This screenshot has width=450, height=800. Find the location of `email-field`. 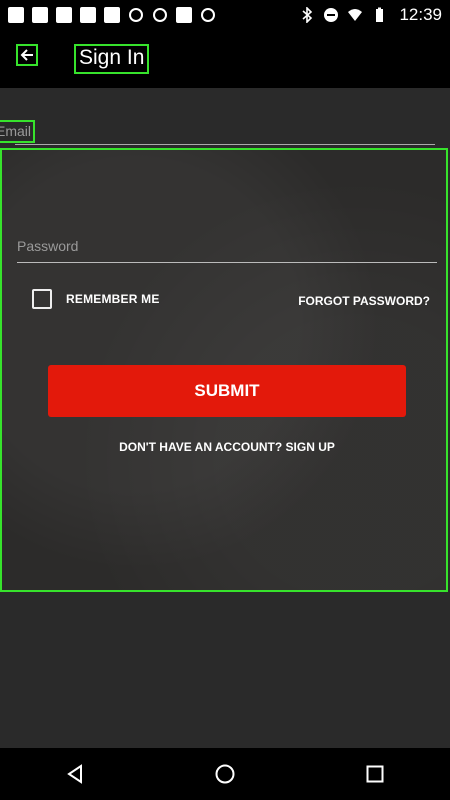

email-field is located at coordinates (225, 130).